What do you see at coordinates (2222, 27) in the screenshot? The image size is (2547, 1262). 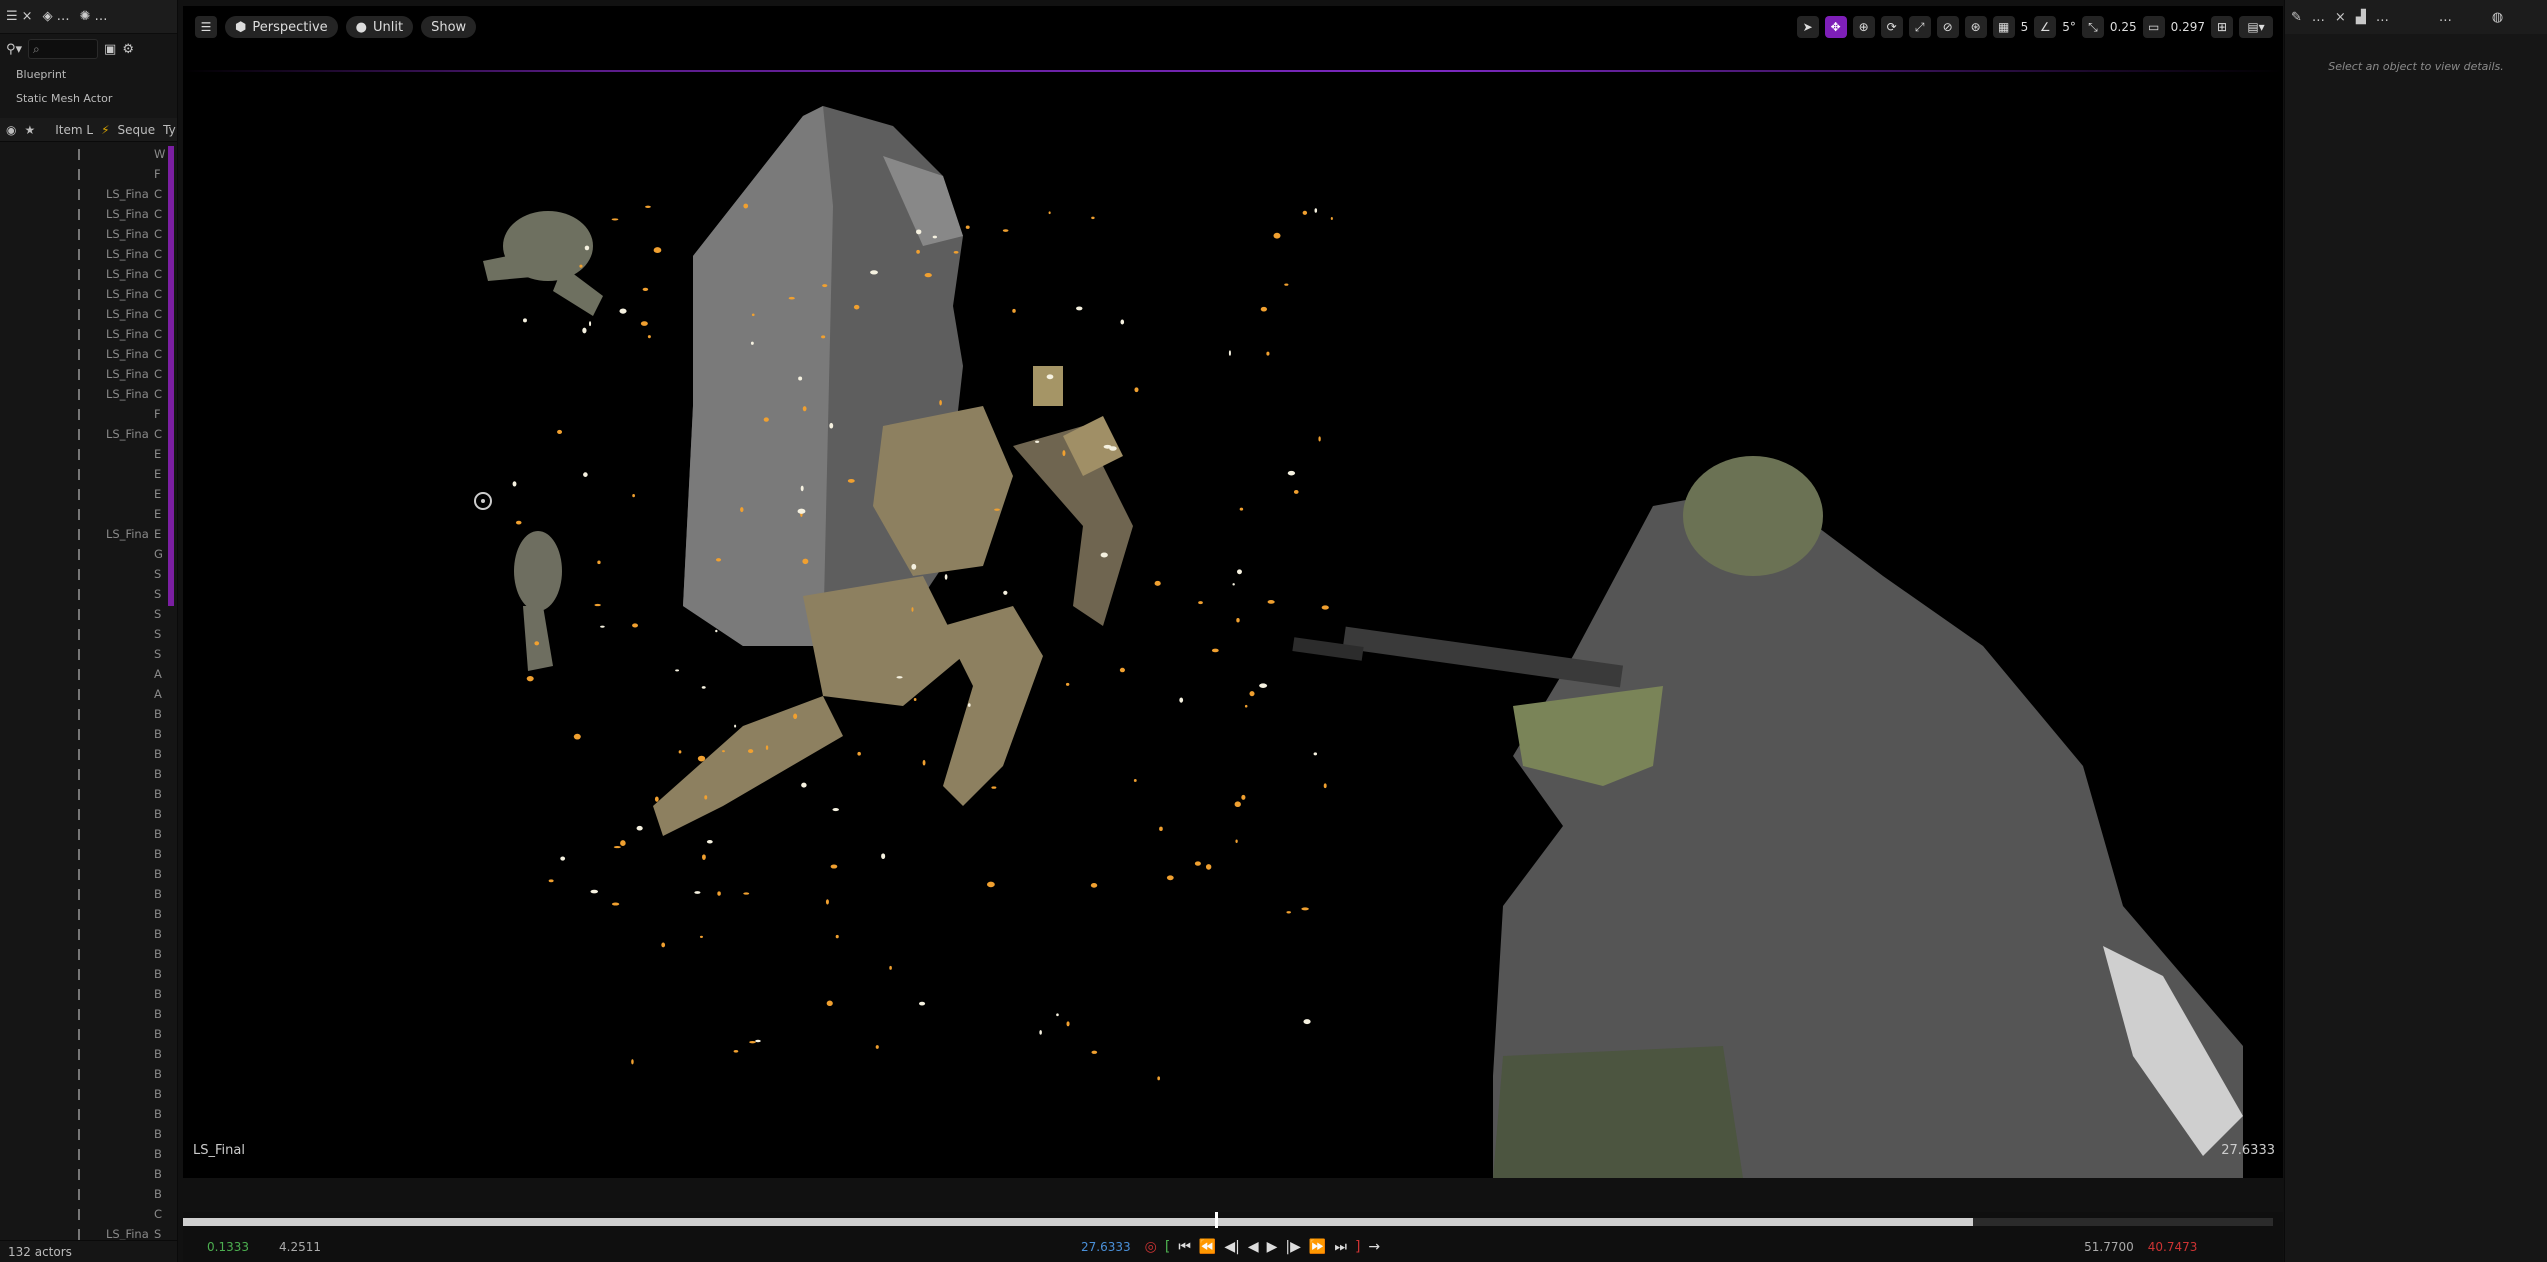 I see `maximize-viewport-icon: ⊞` at bounding box center [2222, 27].